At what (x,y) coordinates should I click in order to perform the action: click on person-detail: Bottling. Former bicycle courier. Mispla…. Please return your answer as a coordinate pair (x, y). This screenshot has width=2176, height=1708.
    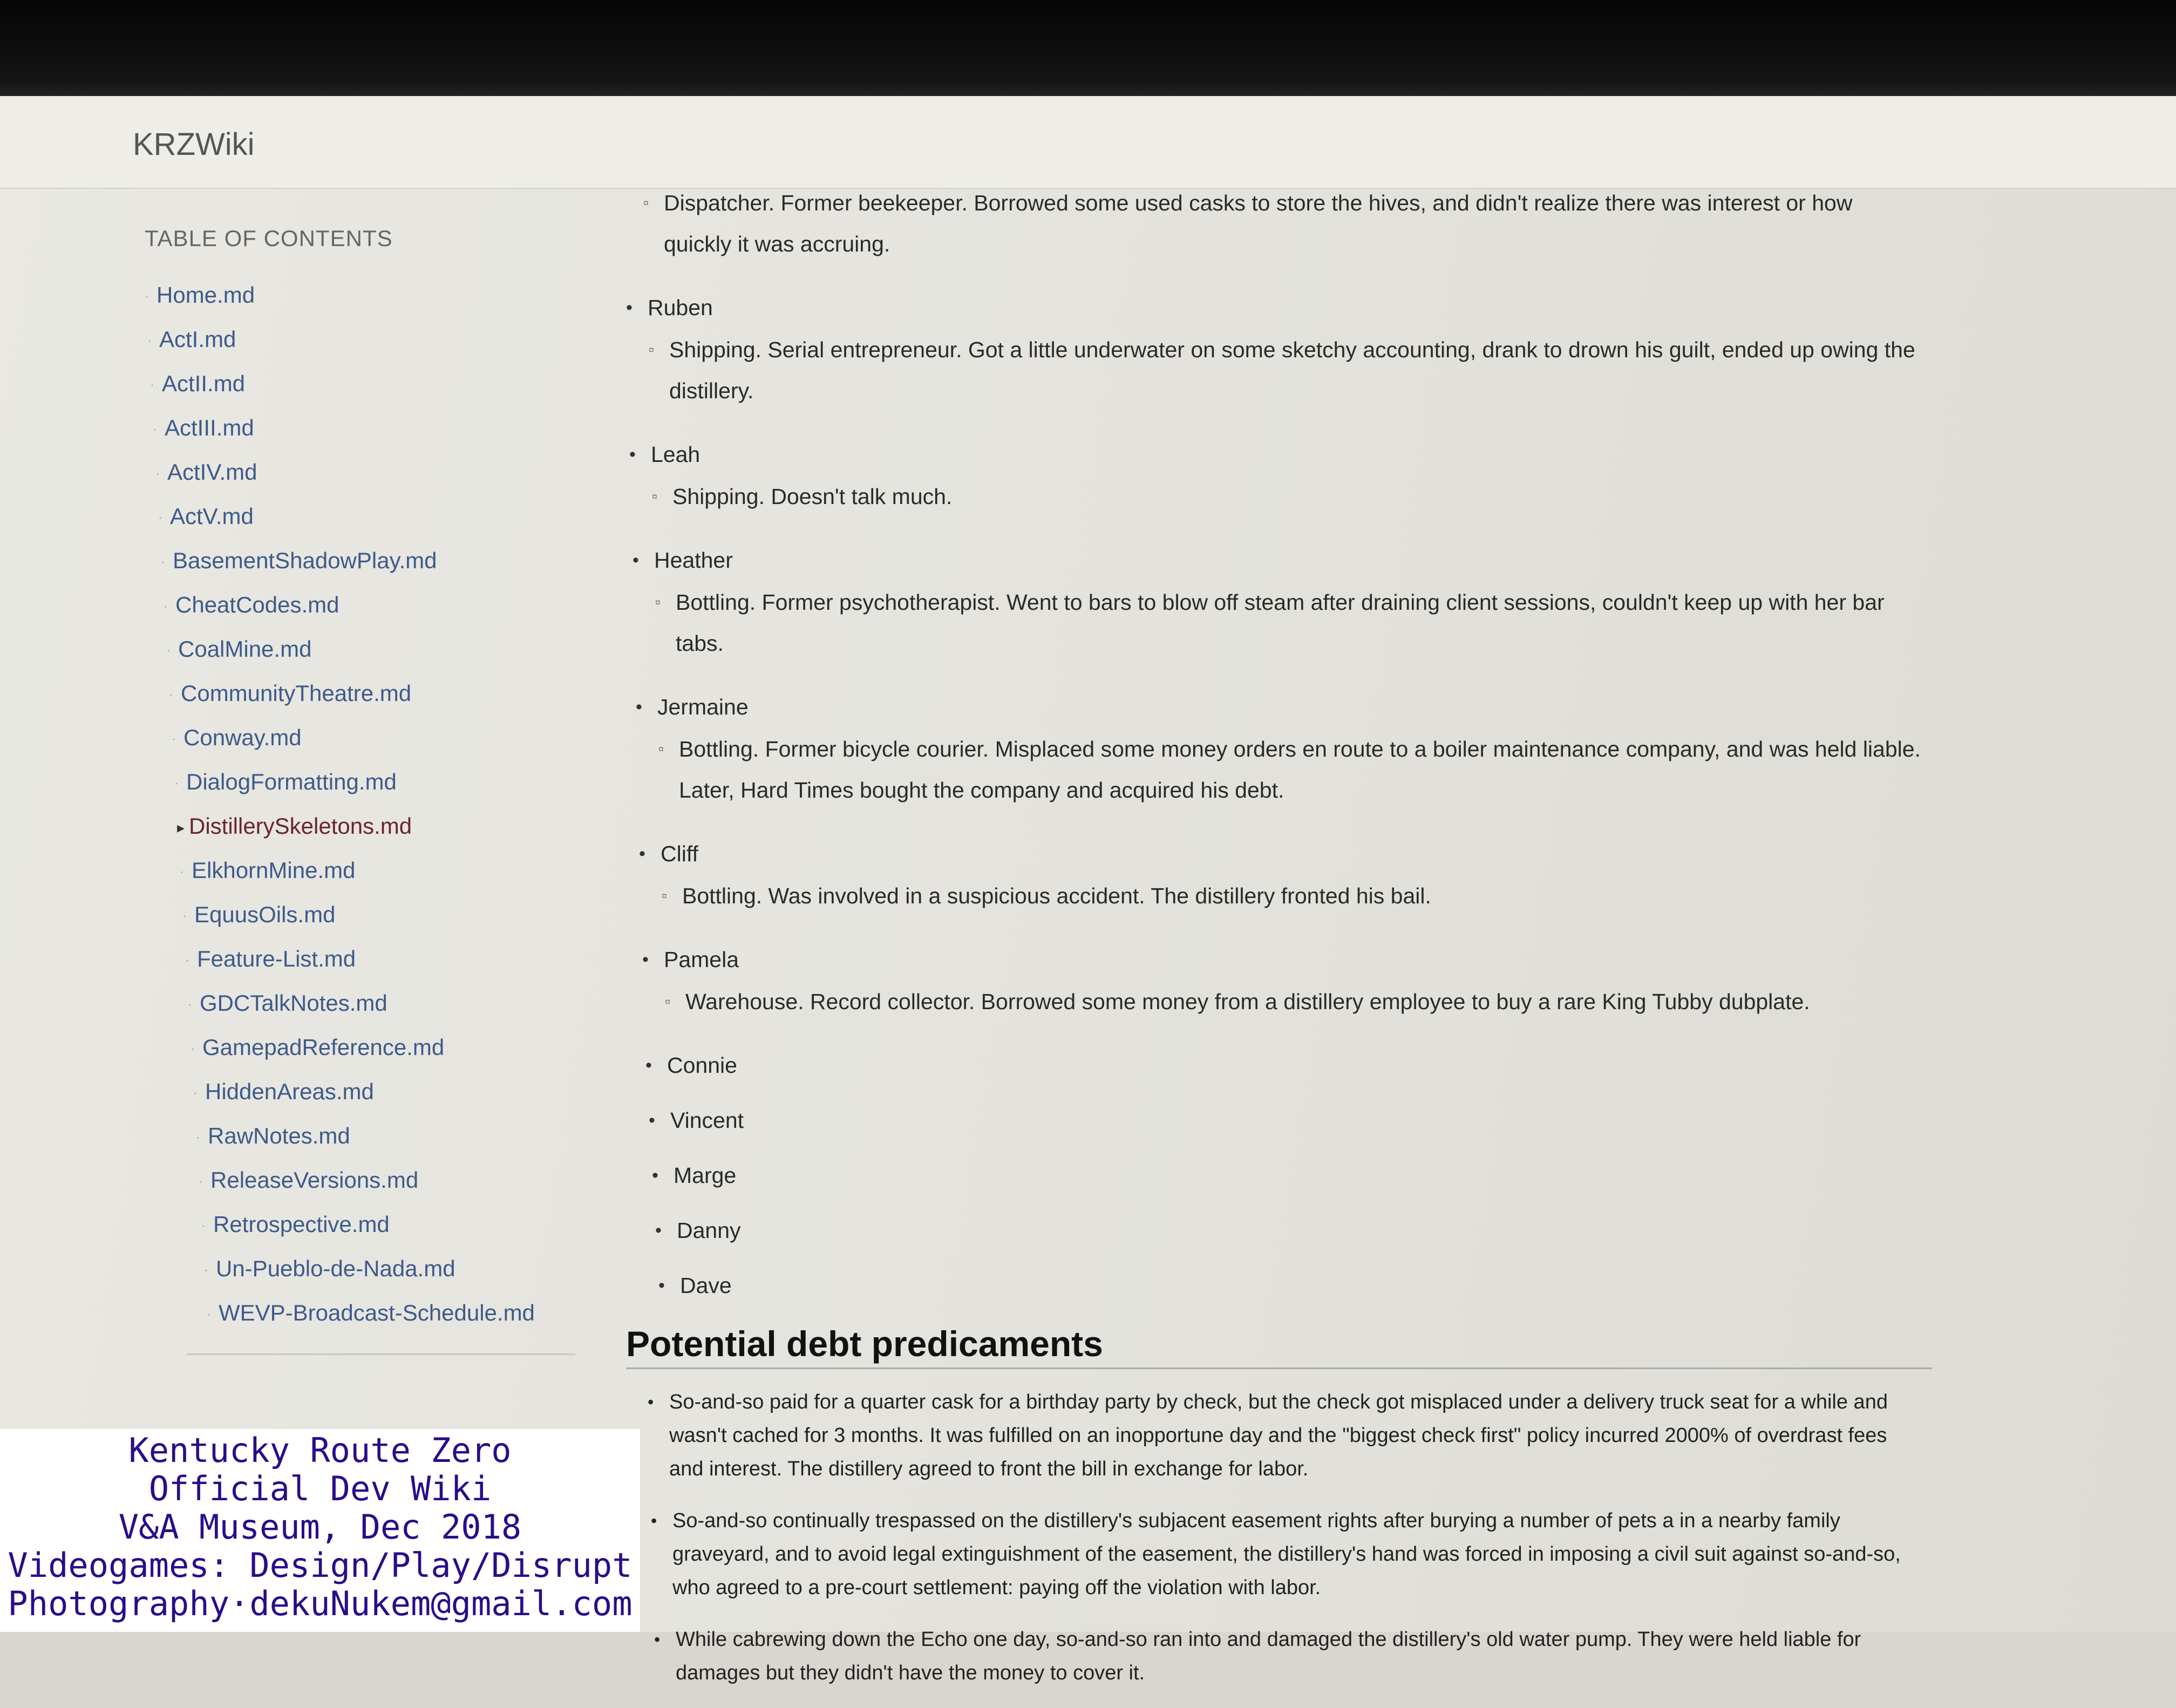
    Looking at the image, I should click on (1283, 770).